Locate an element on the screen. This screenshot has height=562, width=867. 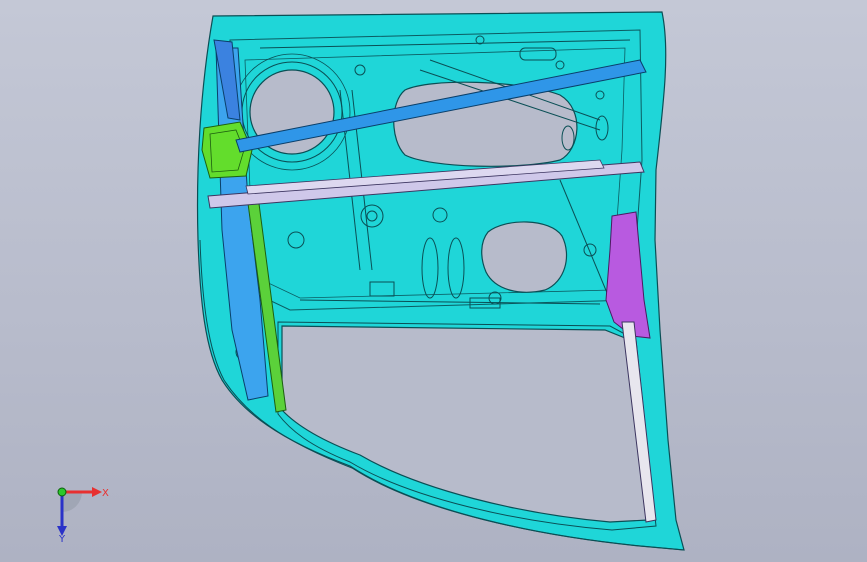
triad-graphic is located at coordinates (79, 511).